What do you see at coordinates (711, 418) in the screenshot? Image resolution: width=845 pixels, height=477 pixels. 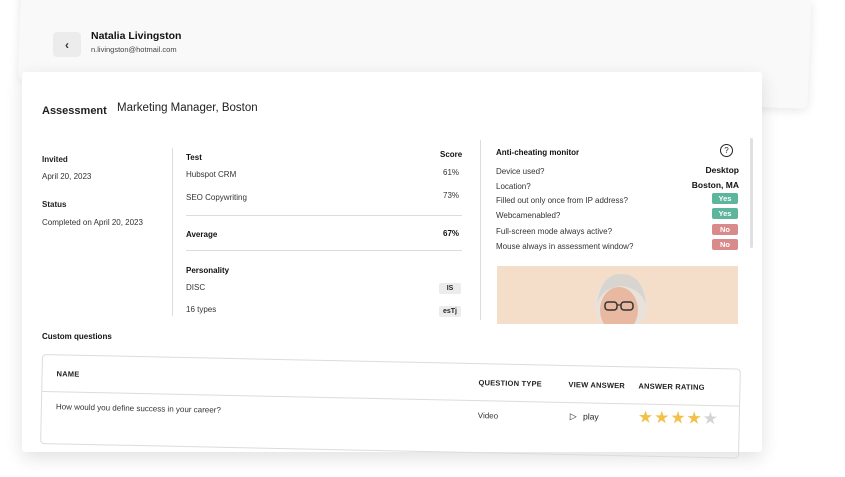 I see `star-empty-icon: ★` at bounding box center [711, 418].